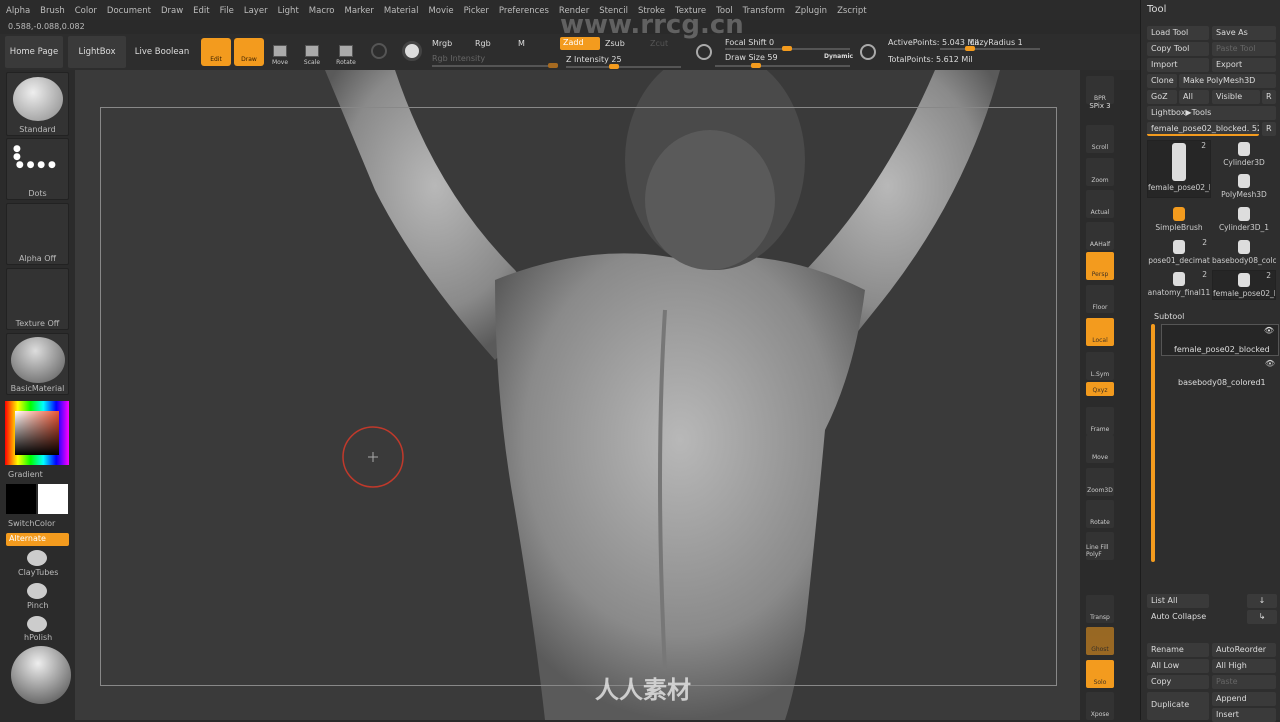  Describe the element at coordinates (1100, 236) in the screenshot. I see `rightshelf-aahalf: AAHalf` at that location.